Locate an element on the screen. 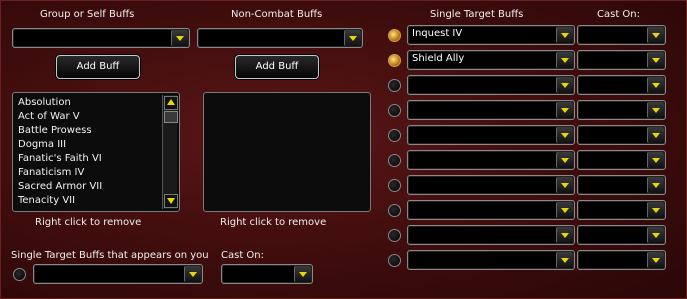 The height and width of the screenshot is (299, 687). group-buffs-header: Group or Self Buffs is located at coordinates (87, 14).